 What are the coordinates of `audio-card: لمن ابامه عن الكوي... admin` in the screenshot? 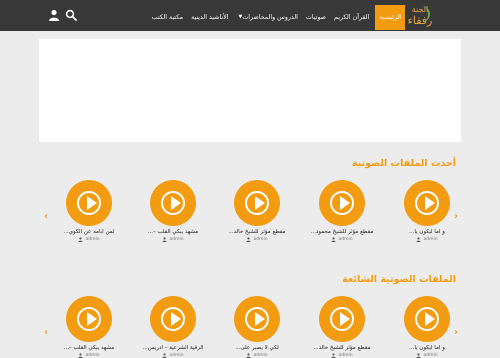 It's located at (89, 211).